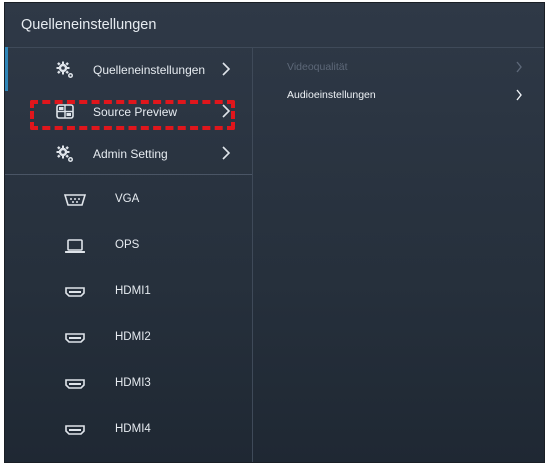  What do you see at coordinates (133, 291) in the screenshot?
I see `source-label: HDMI1` at bounding box center [133, 291].